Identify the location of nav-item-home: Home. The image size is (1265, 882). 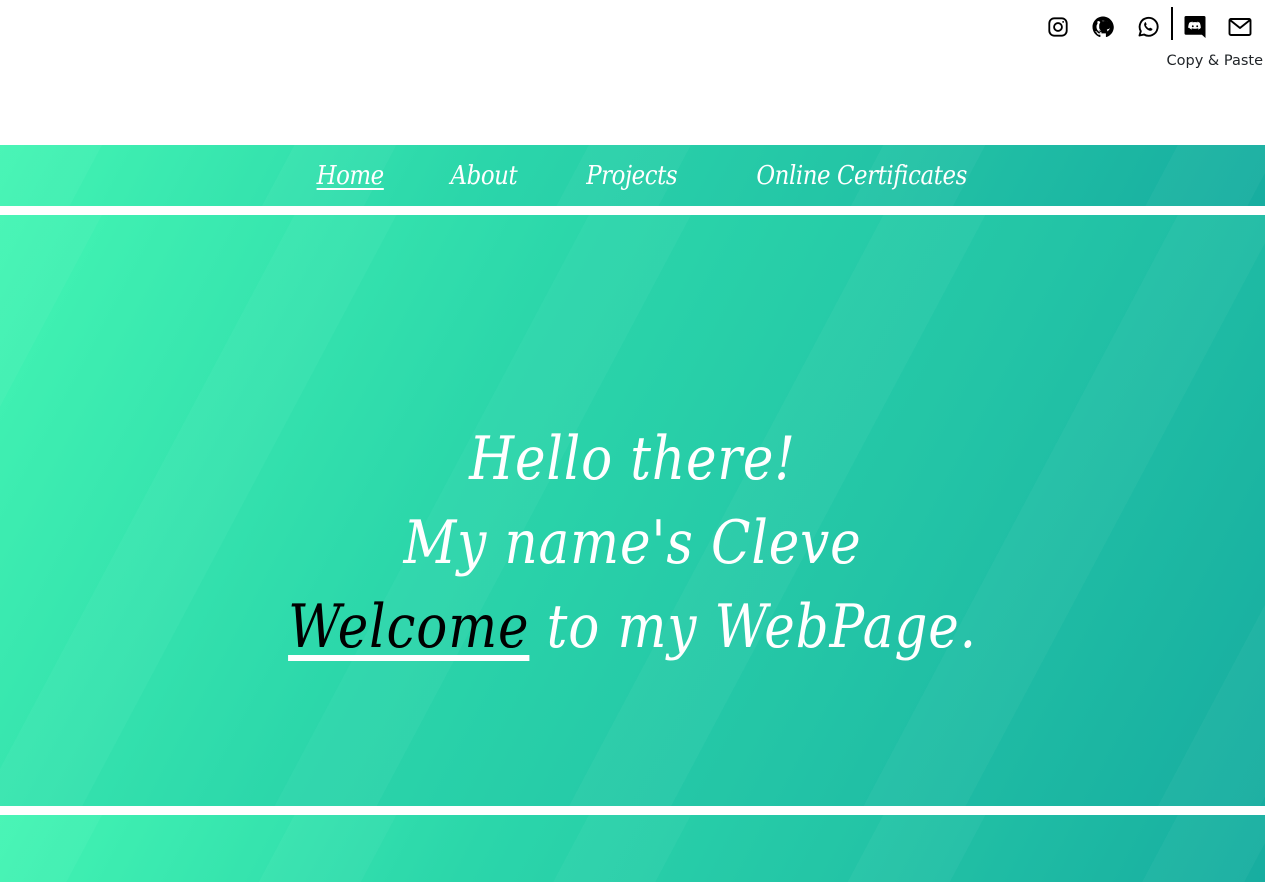
(351, 176).